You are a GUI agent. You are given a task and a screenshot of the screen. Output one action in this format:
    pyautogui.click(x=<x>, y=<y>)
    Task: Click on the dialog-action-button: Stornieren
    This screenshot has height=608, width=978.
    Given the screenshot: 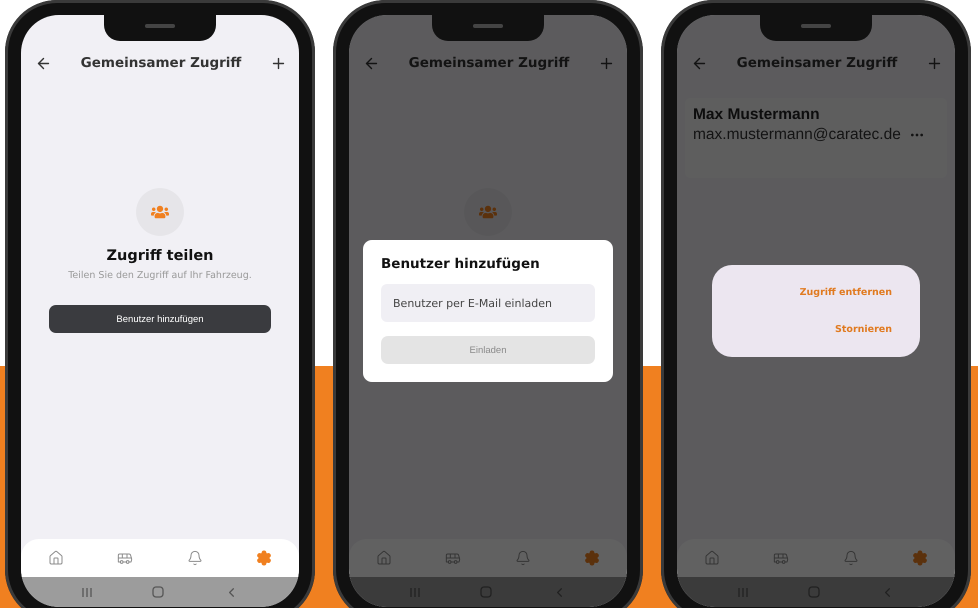 What is the action you would take?
    pyautogui.click(x=863, y=329)
    